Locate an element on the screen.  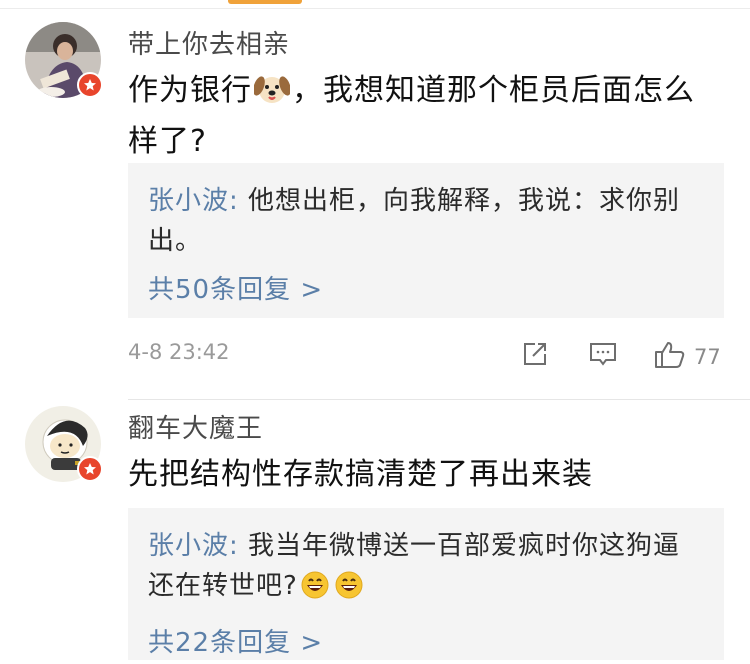
top-tab-indicator is located at coordinates (265, 2).